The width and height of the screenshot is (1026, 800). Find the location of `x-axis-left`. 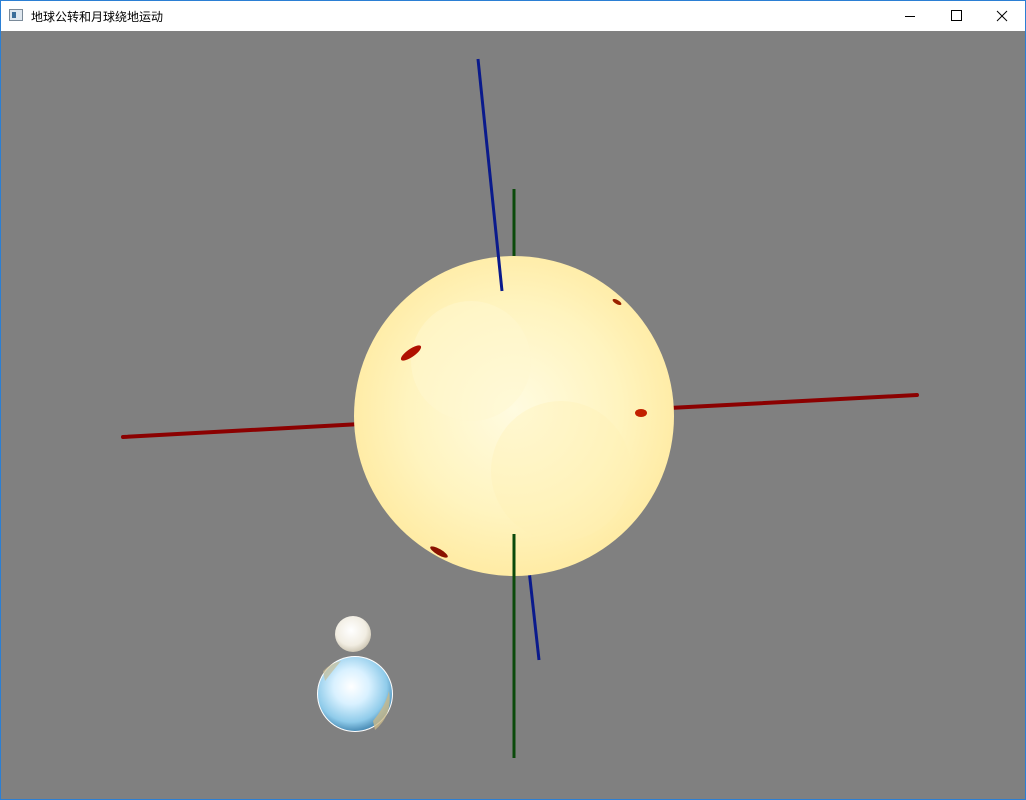

x-axis-left is located at coordinates (242, 430).